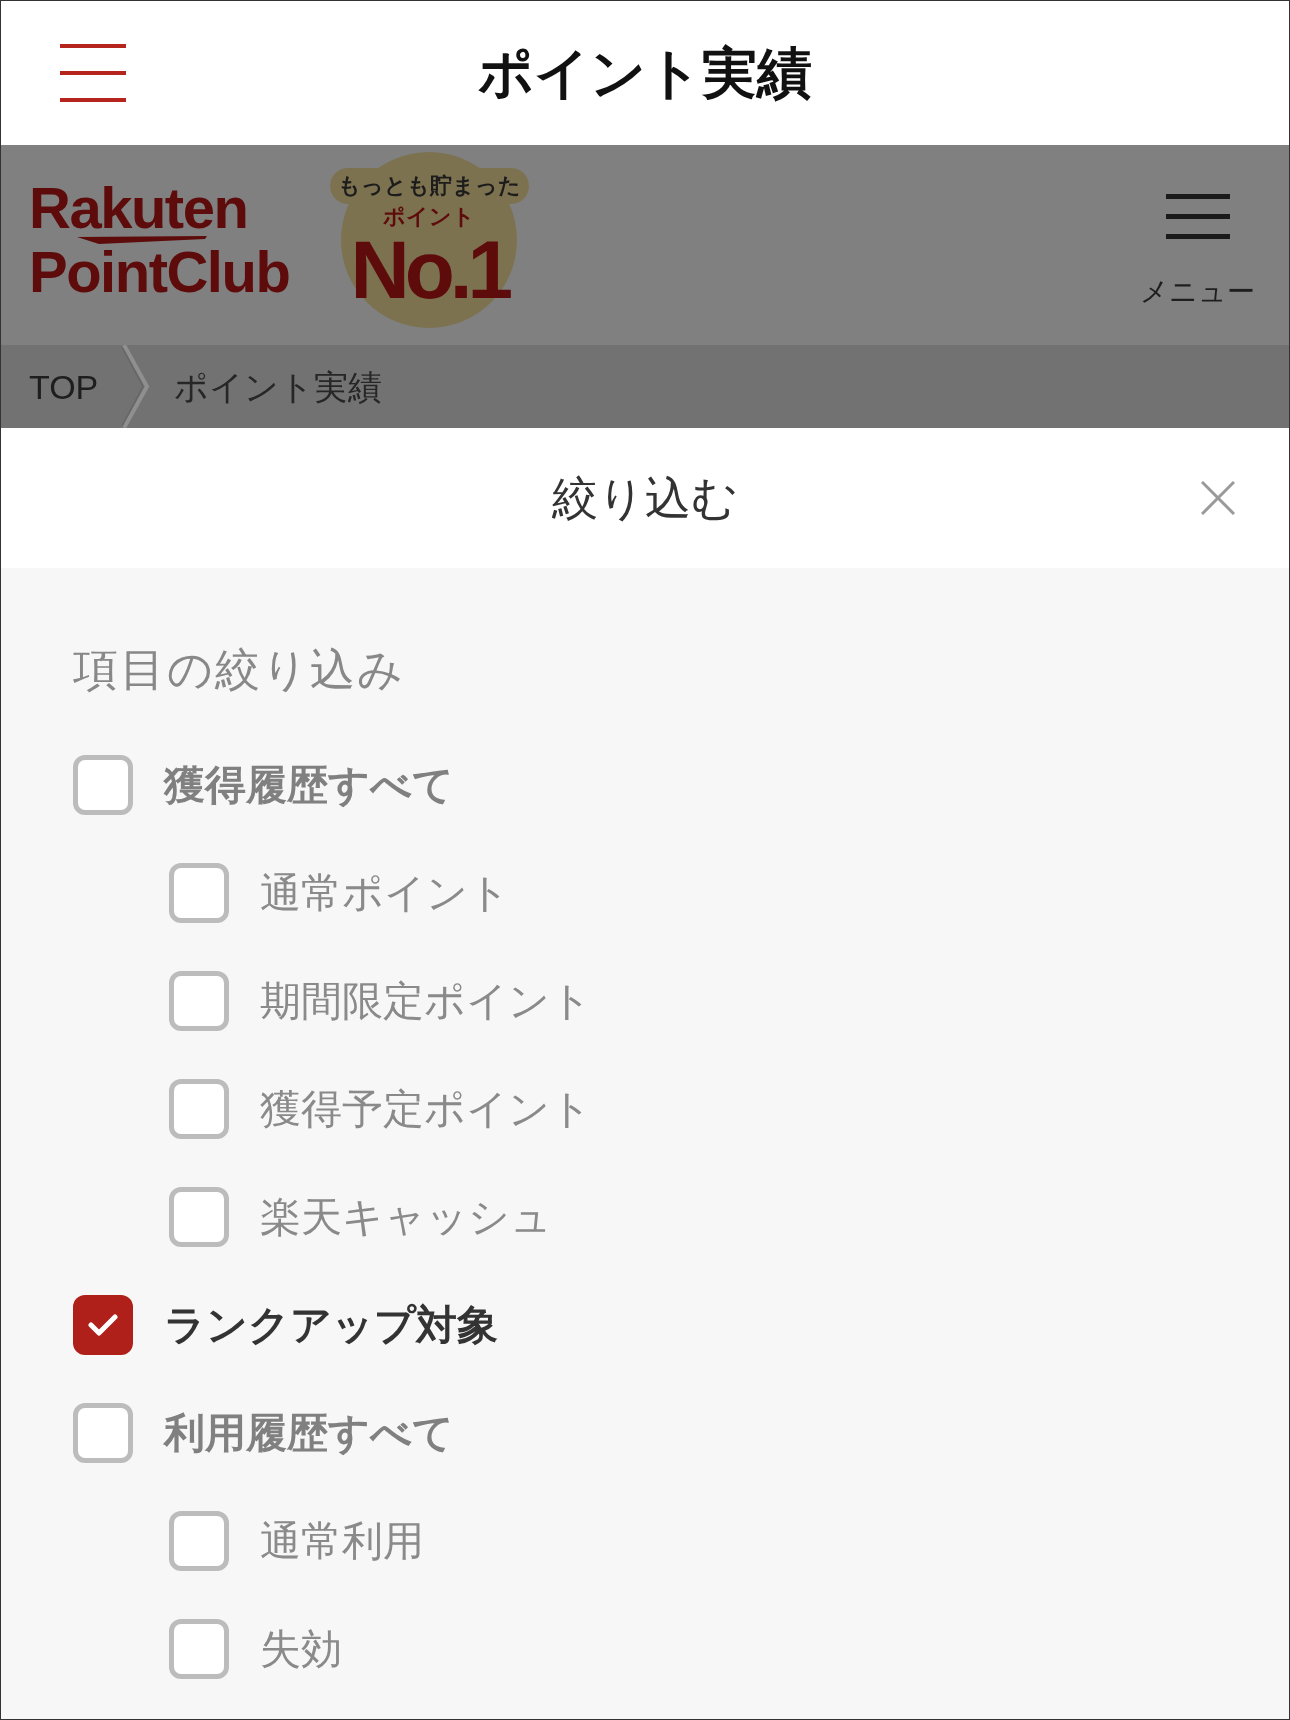 This screenshot has width=1290, height=1720. Describe the element at coordinates (159, 272) in the screenshot. I see `logo-text: PointClub` at that location.